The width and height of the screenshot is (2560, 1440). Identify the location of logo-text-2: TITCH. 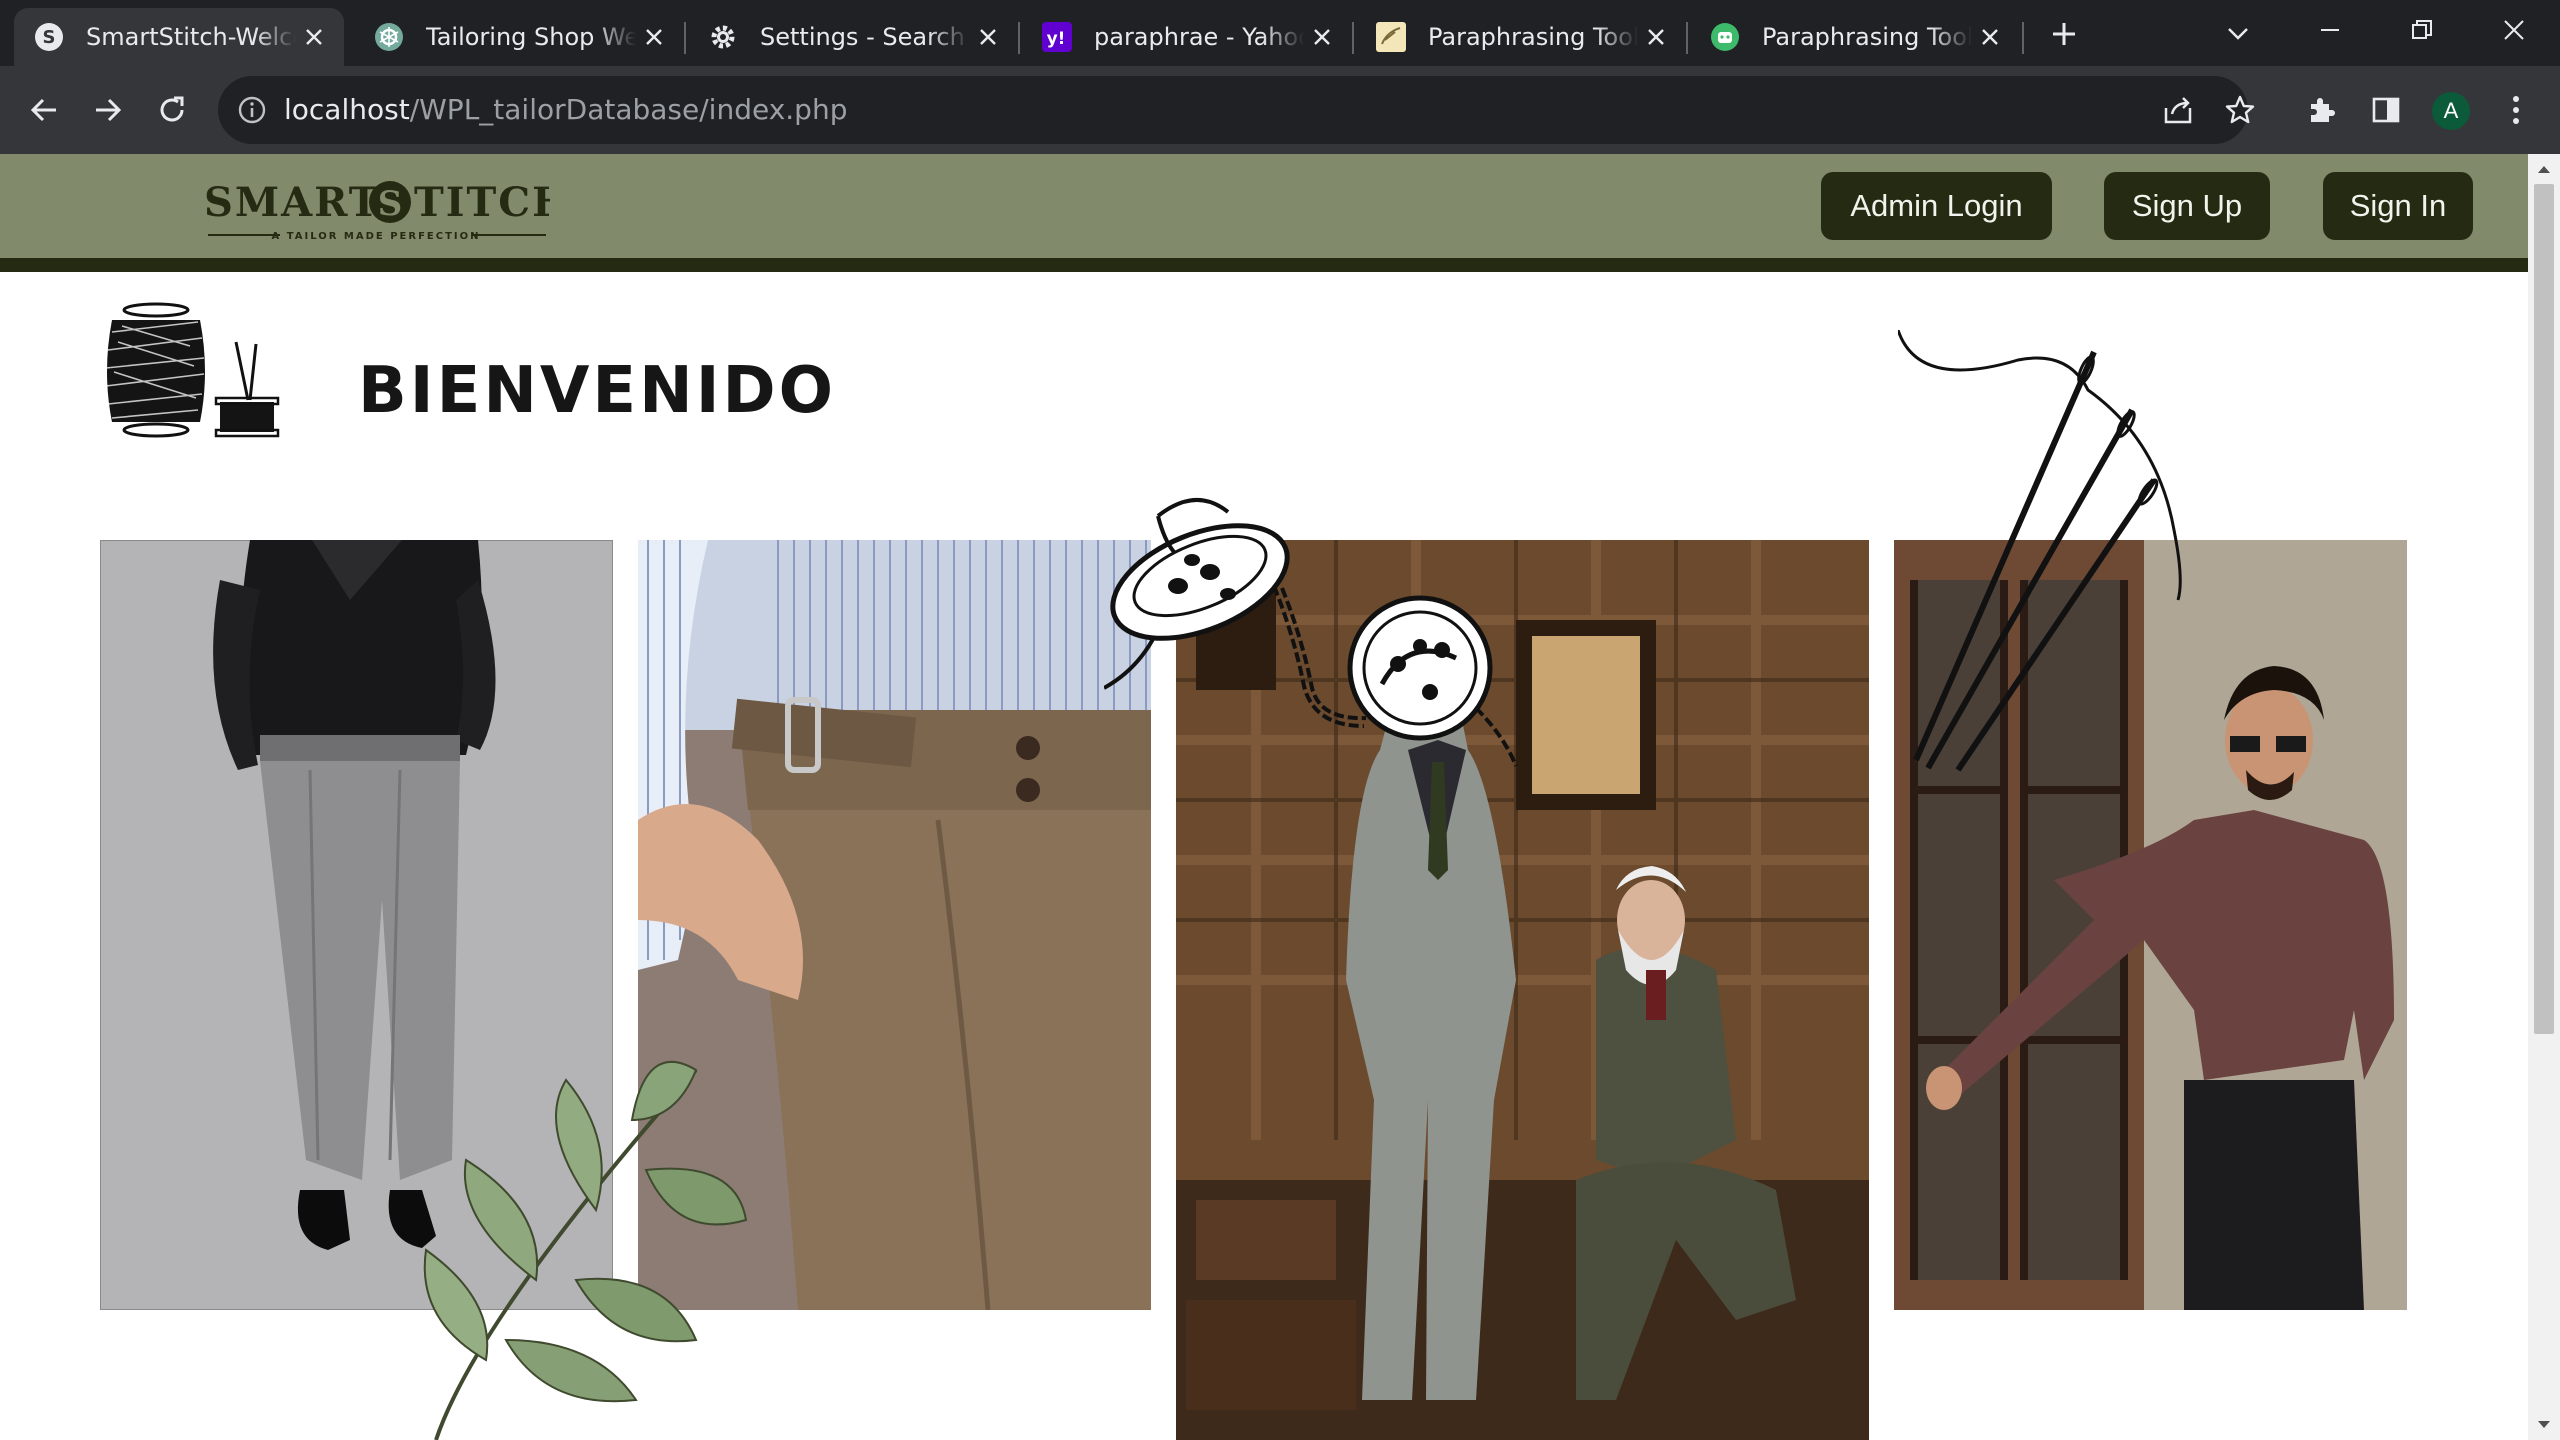
(482, 202).